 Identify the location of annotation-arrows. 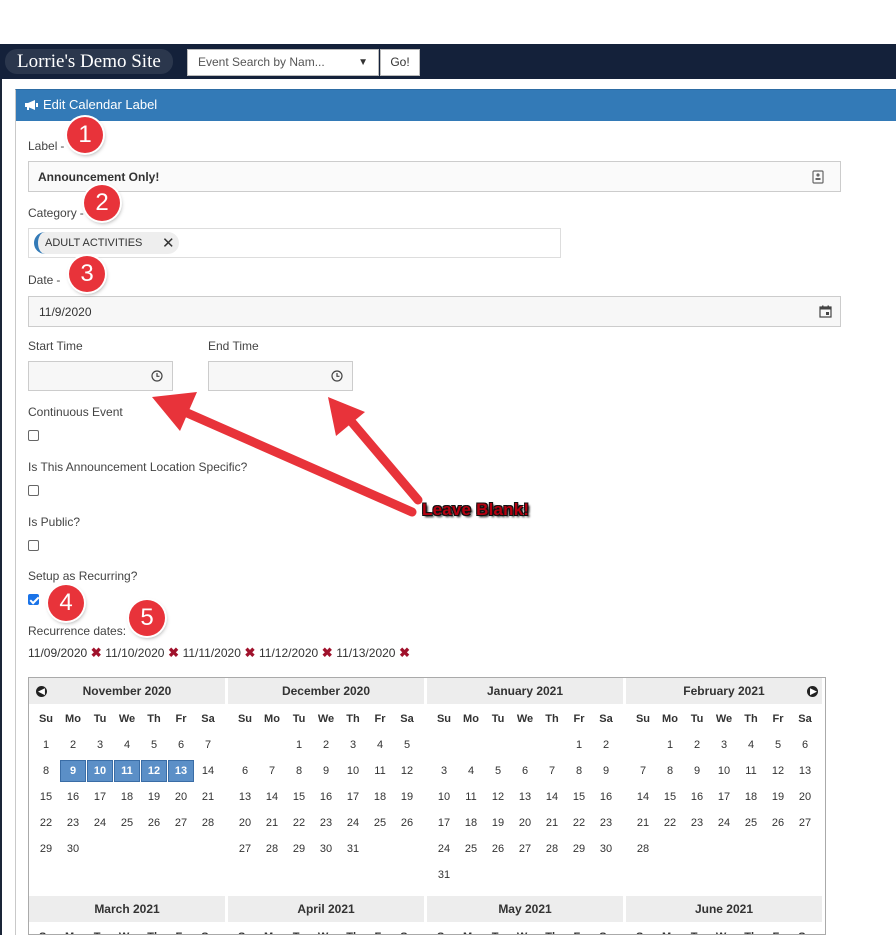
(287, 454).